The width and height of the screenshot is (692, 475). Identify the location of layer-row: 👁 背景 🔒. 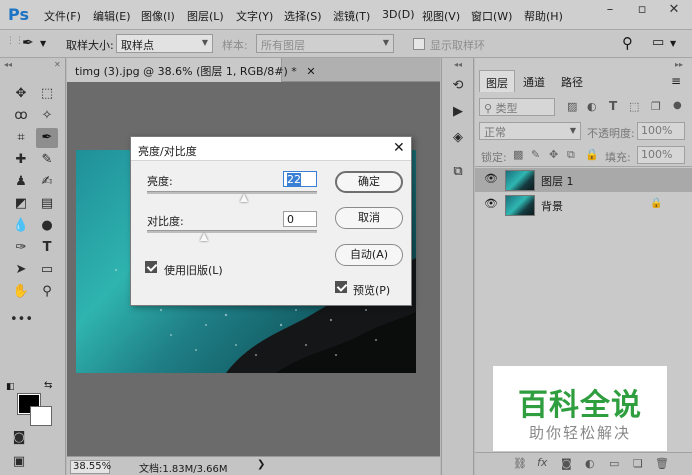
(583, 205).